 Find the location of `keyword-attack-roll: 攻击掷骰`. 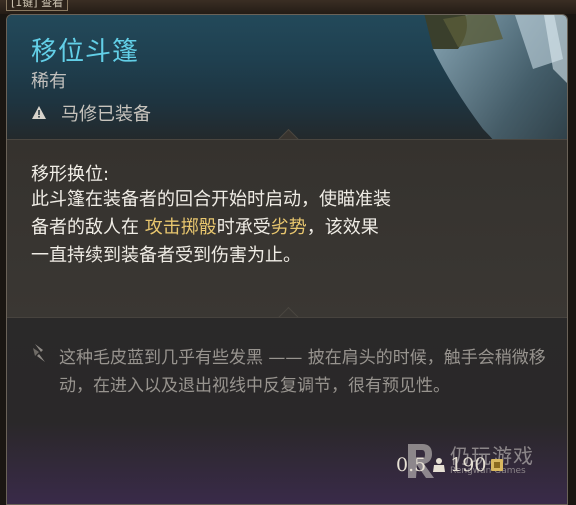

keyword-attack-roll: 攻击掷骰 is located at coordinates (181, 227).